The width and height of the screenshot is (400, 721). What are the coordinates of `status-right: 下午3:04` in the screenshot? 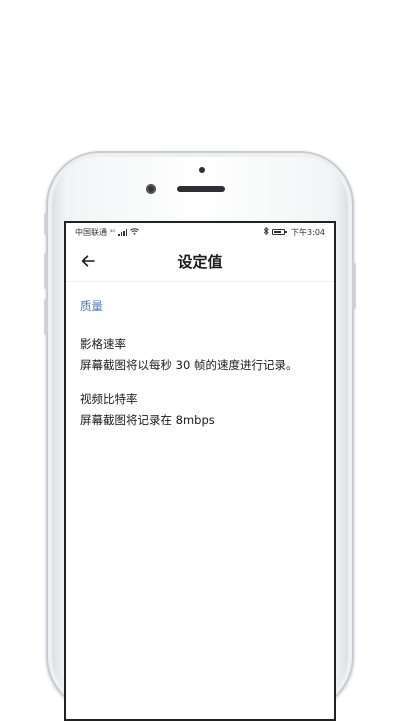 It's located at (294, 232).